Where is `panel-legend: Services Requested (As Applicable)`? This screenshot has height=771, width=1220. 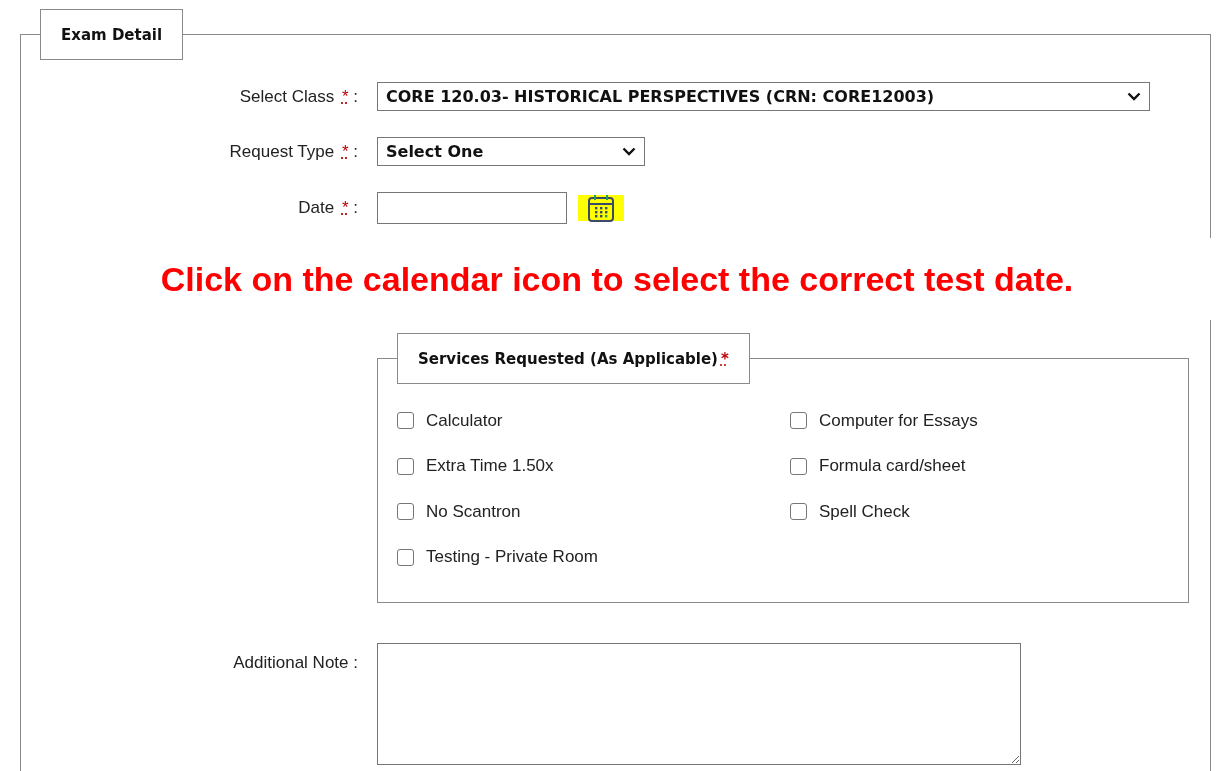
panel-legend: Services Requested (As Applicable) is located at coordinates (568, 358).